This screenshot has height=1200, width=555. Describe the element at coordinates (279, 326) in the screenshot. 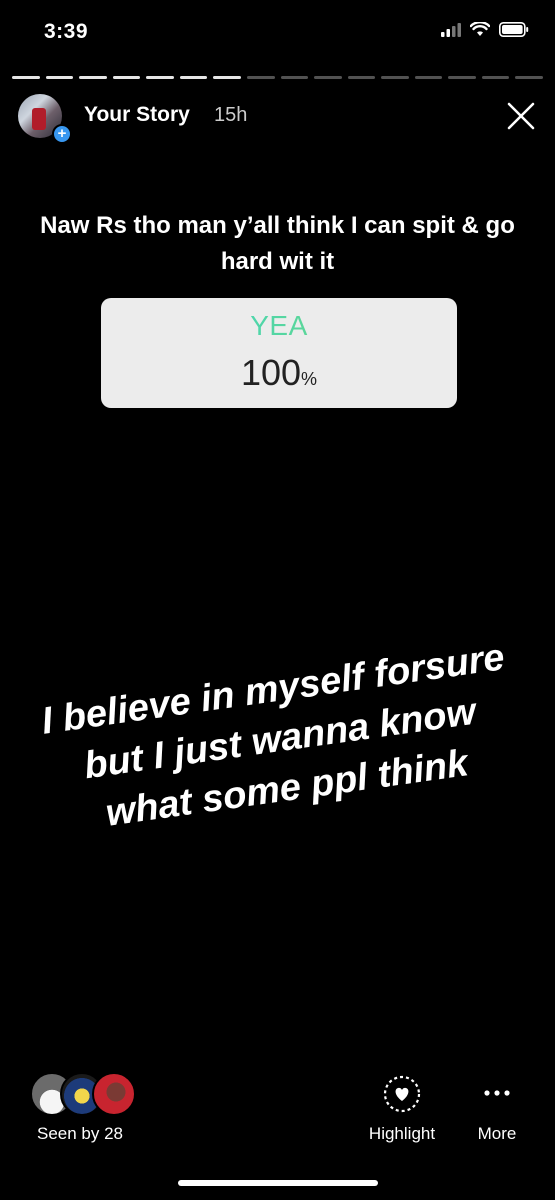

I see `poll-option-label: YEA` at that location.